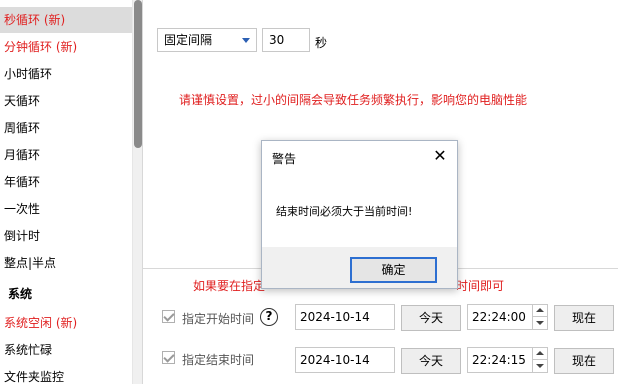 This screenshot has width=618, height=384. I want to click on interval-mode-select: 固定间隔, so click(207, 40).